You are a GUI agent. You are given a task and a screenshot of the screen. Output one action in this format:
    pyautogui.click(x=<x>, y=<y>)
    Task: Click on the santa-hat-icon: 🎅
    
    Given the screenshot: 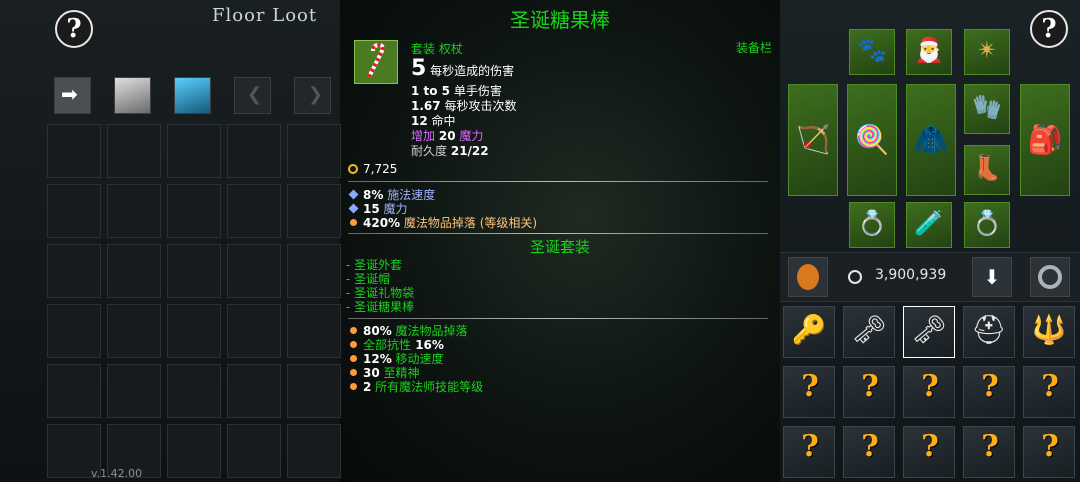 What is the action you would take?
    pyautogui.click(x=929, y=50)
    